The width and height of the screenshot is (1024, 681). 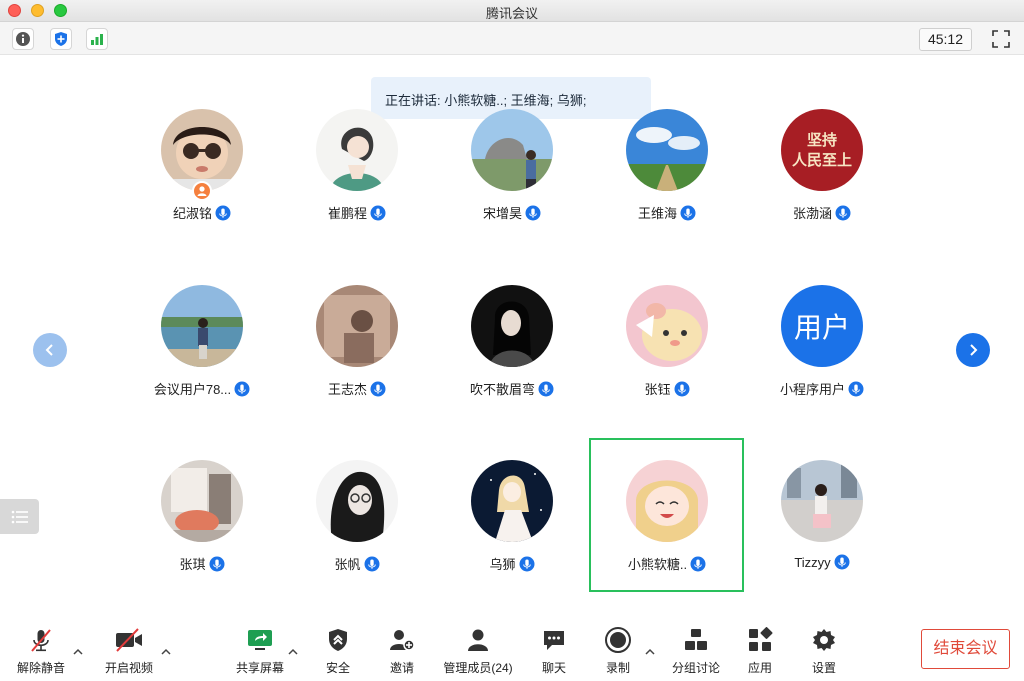 What do you see at coordinates (822, 160) in the screenshot?
I see `svg-text: 人民至上` at bounding box center [822, 160].